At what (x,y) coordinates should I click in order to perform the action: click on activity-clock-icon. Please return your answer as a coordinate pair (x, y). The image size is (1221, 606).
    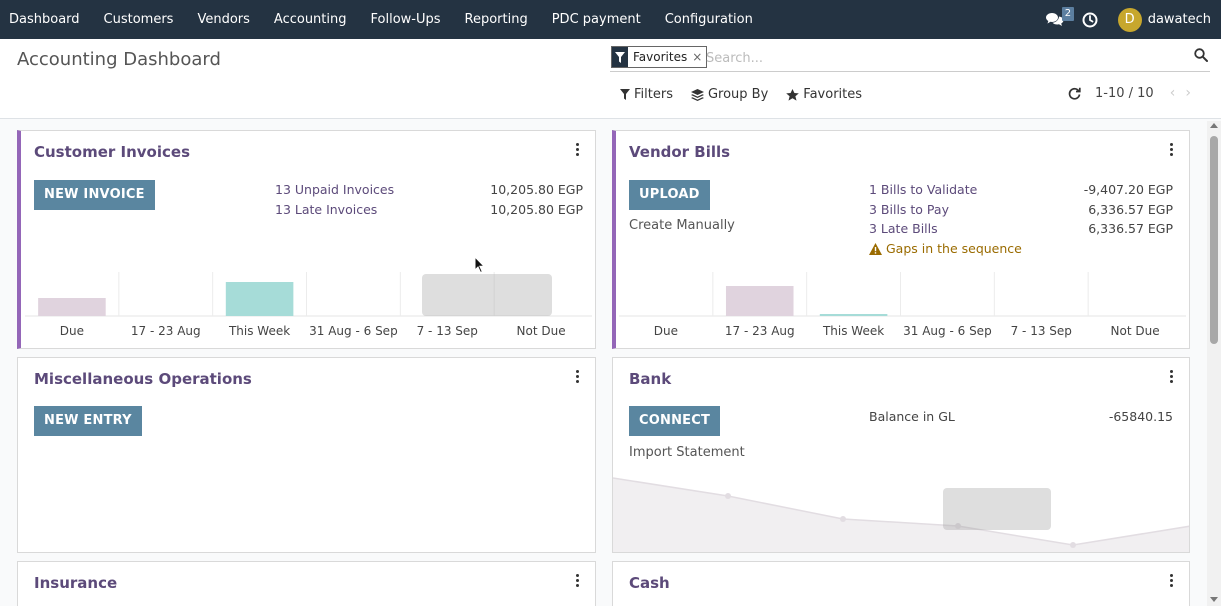
    Looking at the image, I should click on (1090, 20).